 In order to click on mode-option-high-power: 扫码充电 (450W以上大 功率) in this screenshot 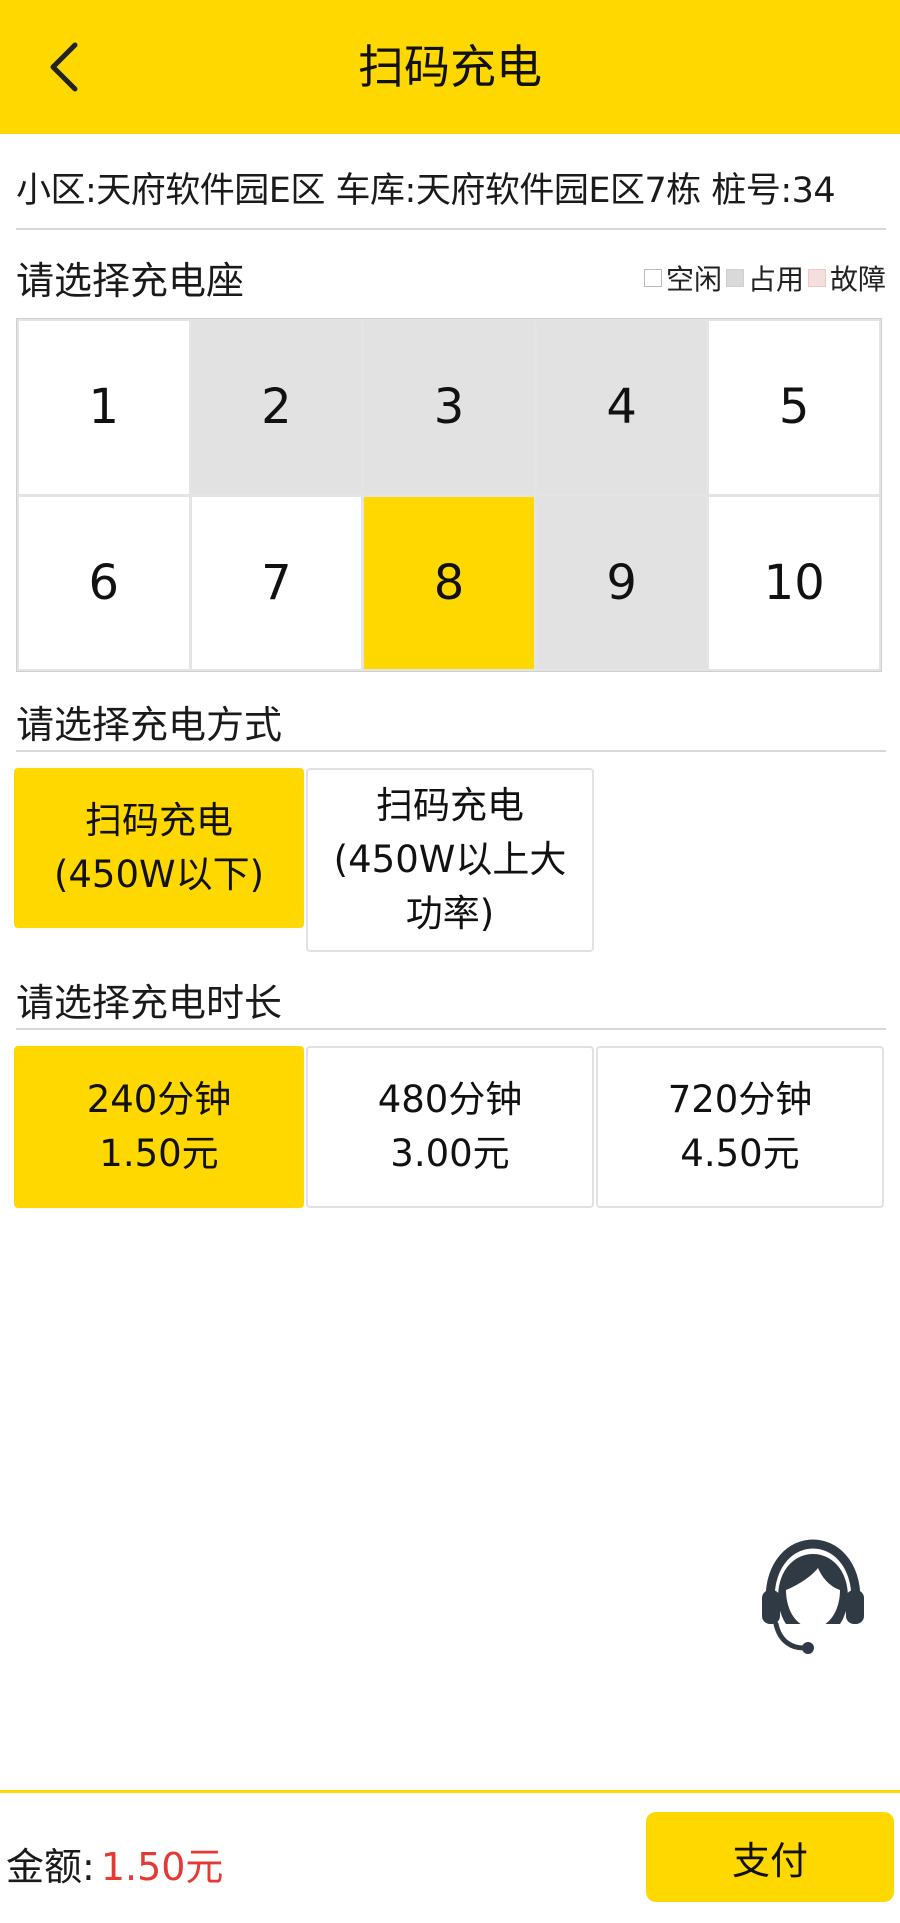, I will do `click(450, 860)`.